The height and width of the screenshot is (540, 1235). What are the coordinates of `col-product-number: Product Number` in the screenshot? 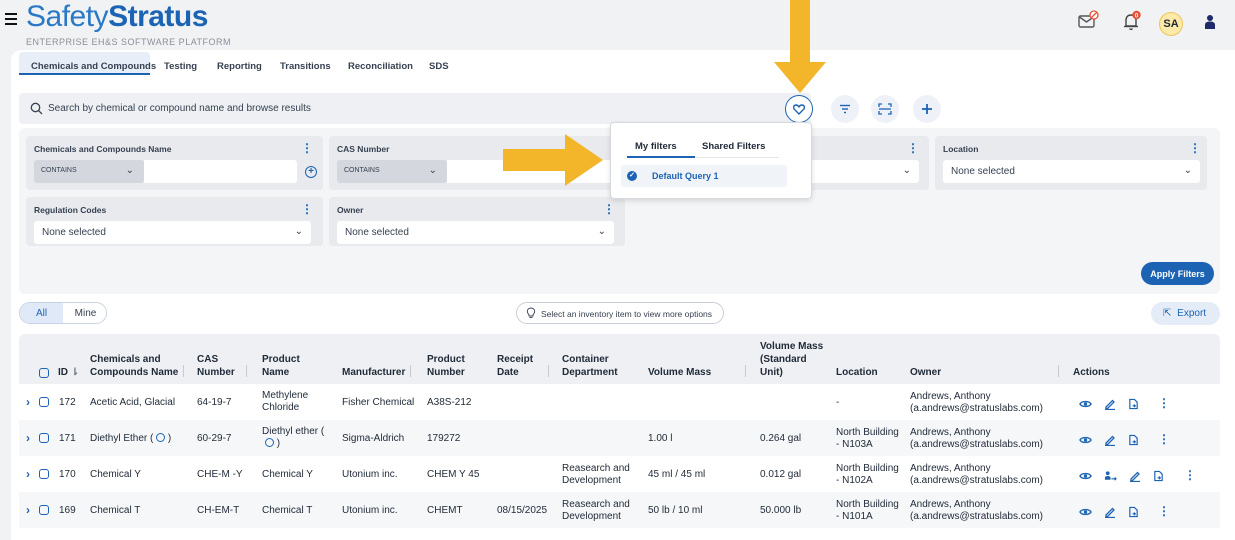 It's located at (452, 366).